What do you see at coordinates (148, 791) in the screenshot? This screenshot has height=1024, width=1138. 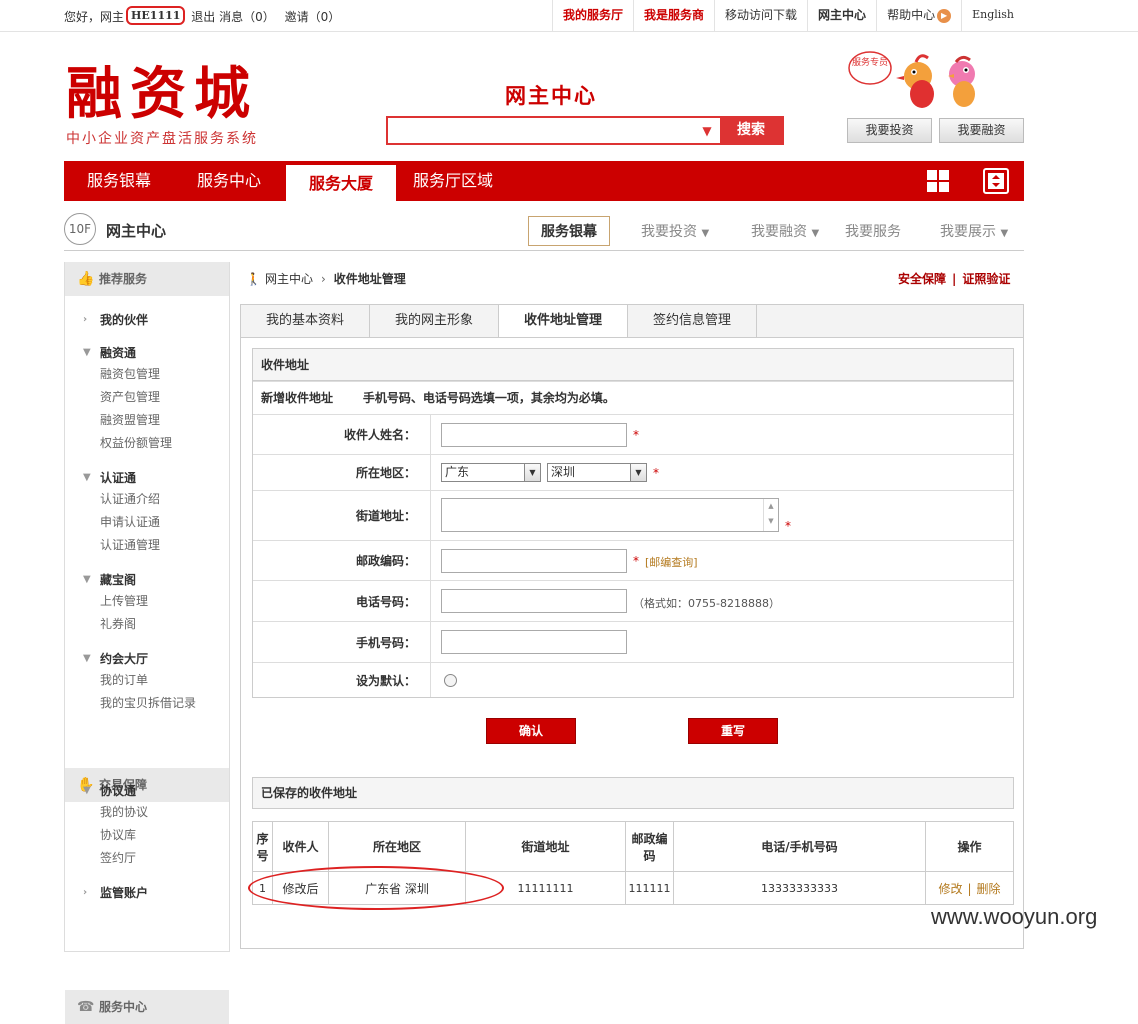 I see `sidebar-item-xieyitong: ▼ 协议通` at bounding box center [148, 791].